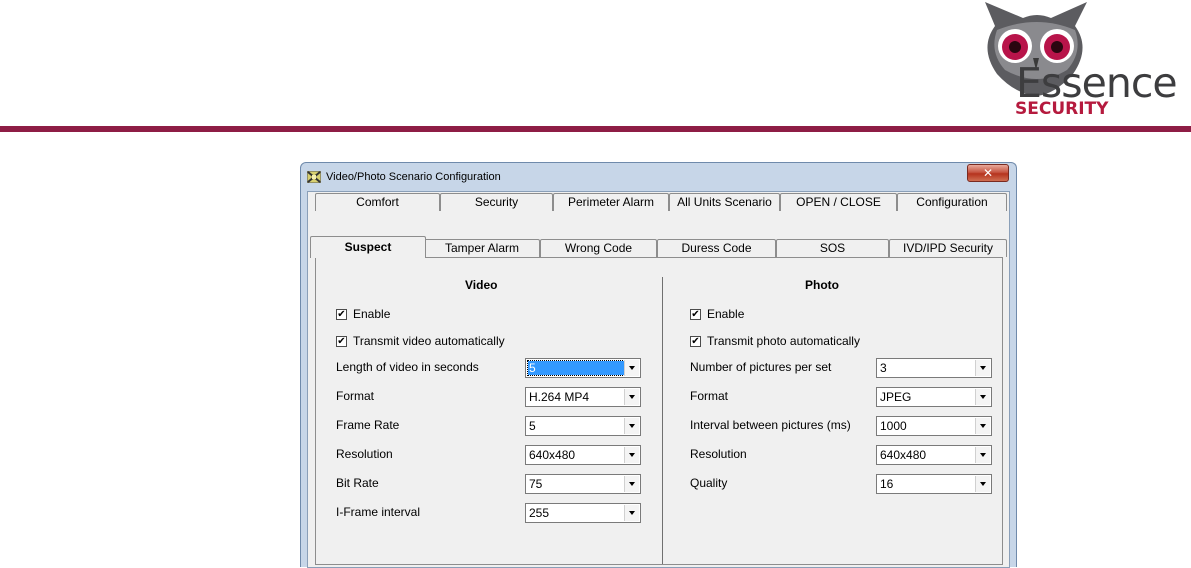 Image resolution: width=1191 pixels, height=568 pixels. What do you see at coordinates (559, 397) in the screenshot?
I see `combo-value: H.264 MP4` at bounding box center [559, 397].